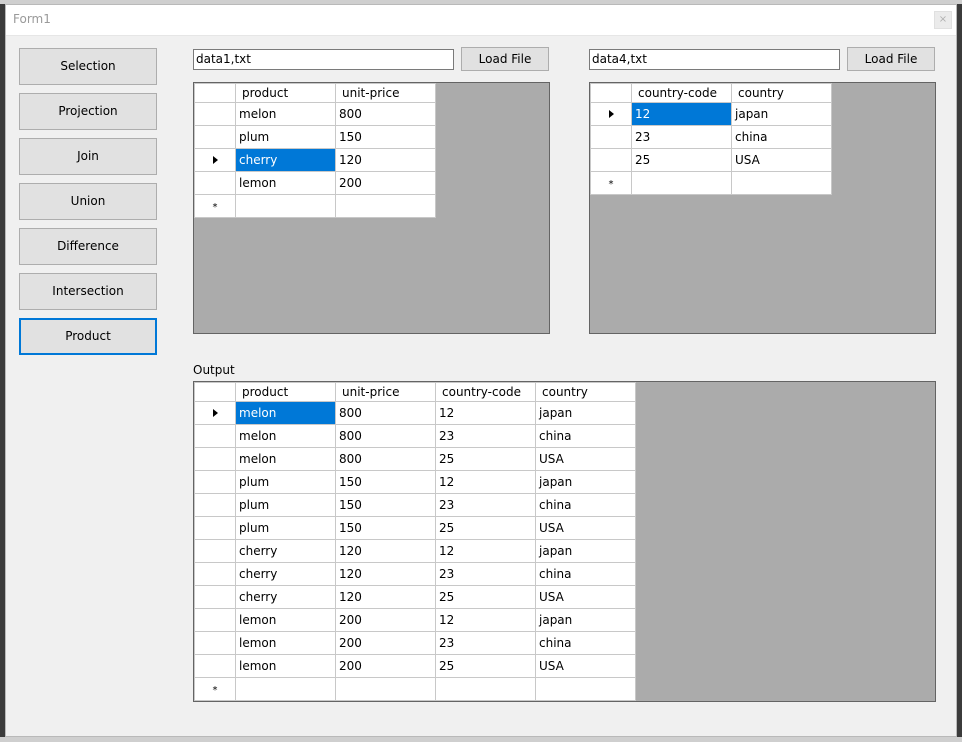 This screenshot has width=962, height=742. Describe the element at coordinates (88, 291) in the screenshot. I see `intersection-button: Intersection` at that location.